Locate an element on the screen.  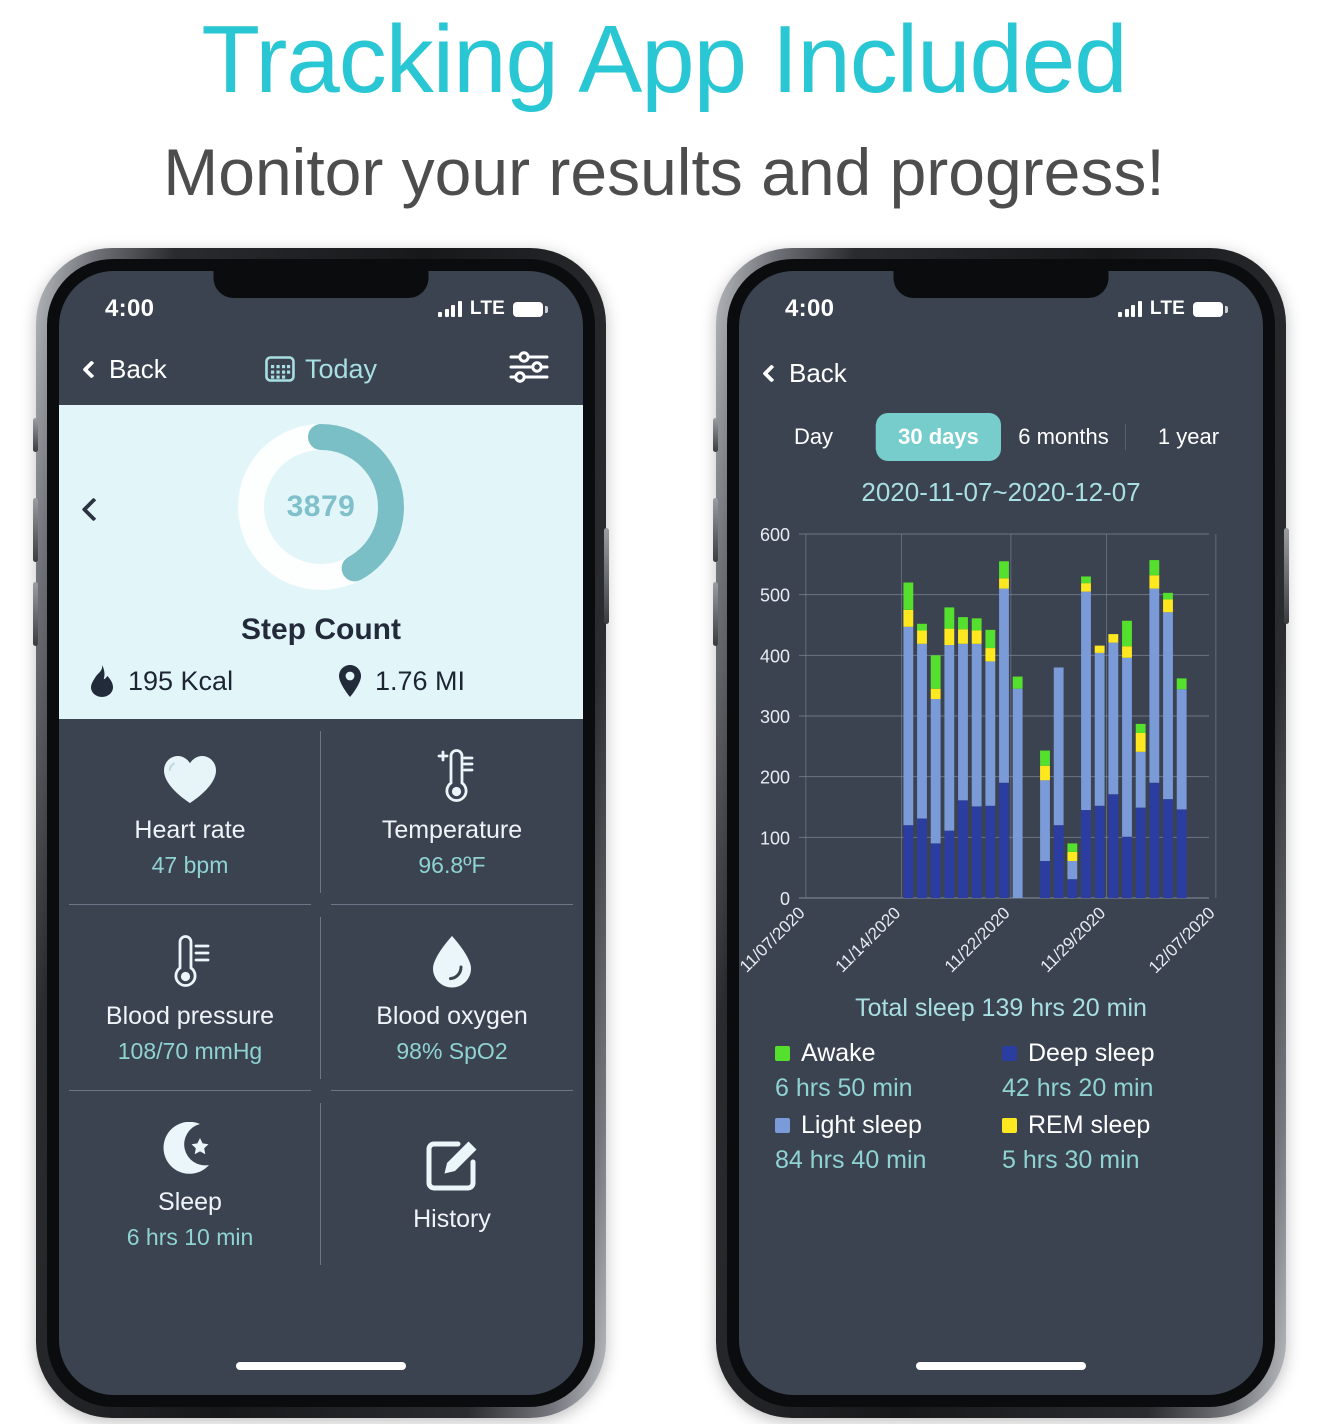
tab-1-year: 1 year is located at coordinates (1188, 437).